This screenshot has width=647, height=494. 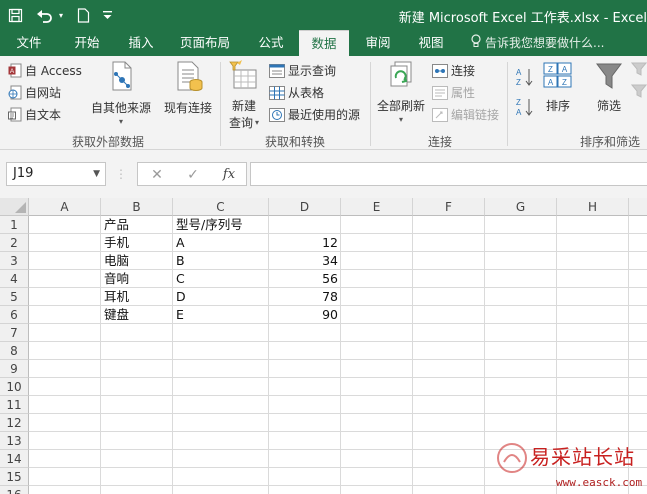 I want to click on column-header: I, so click(x=638, y=207).